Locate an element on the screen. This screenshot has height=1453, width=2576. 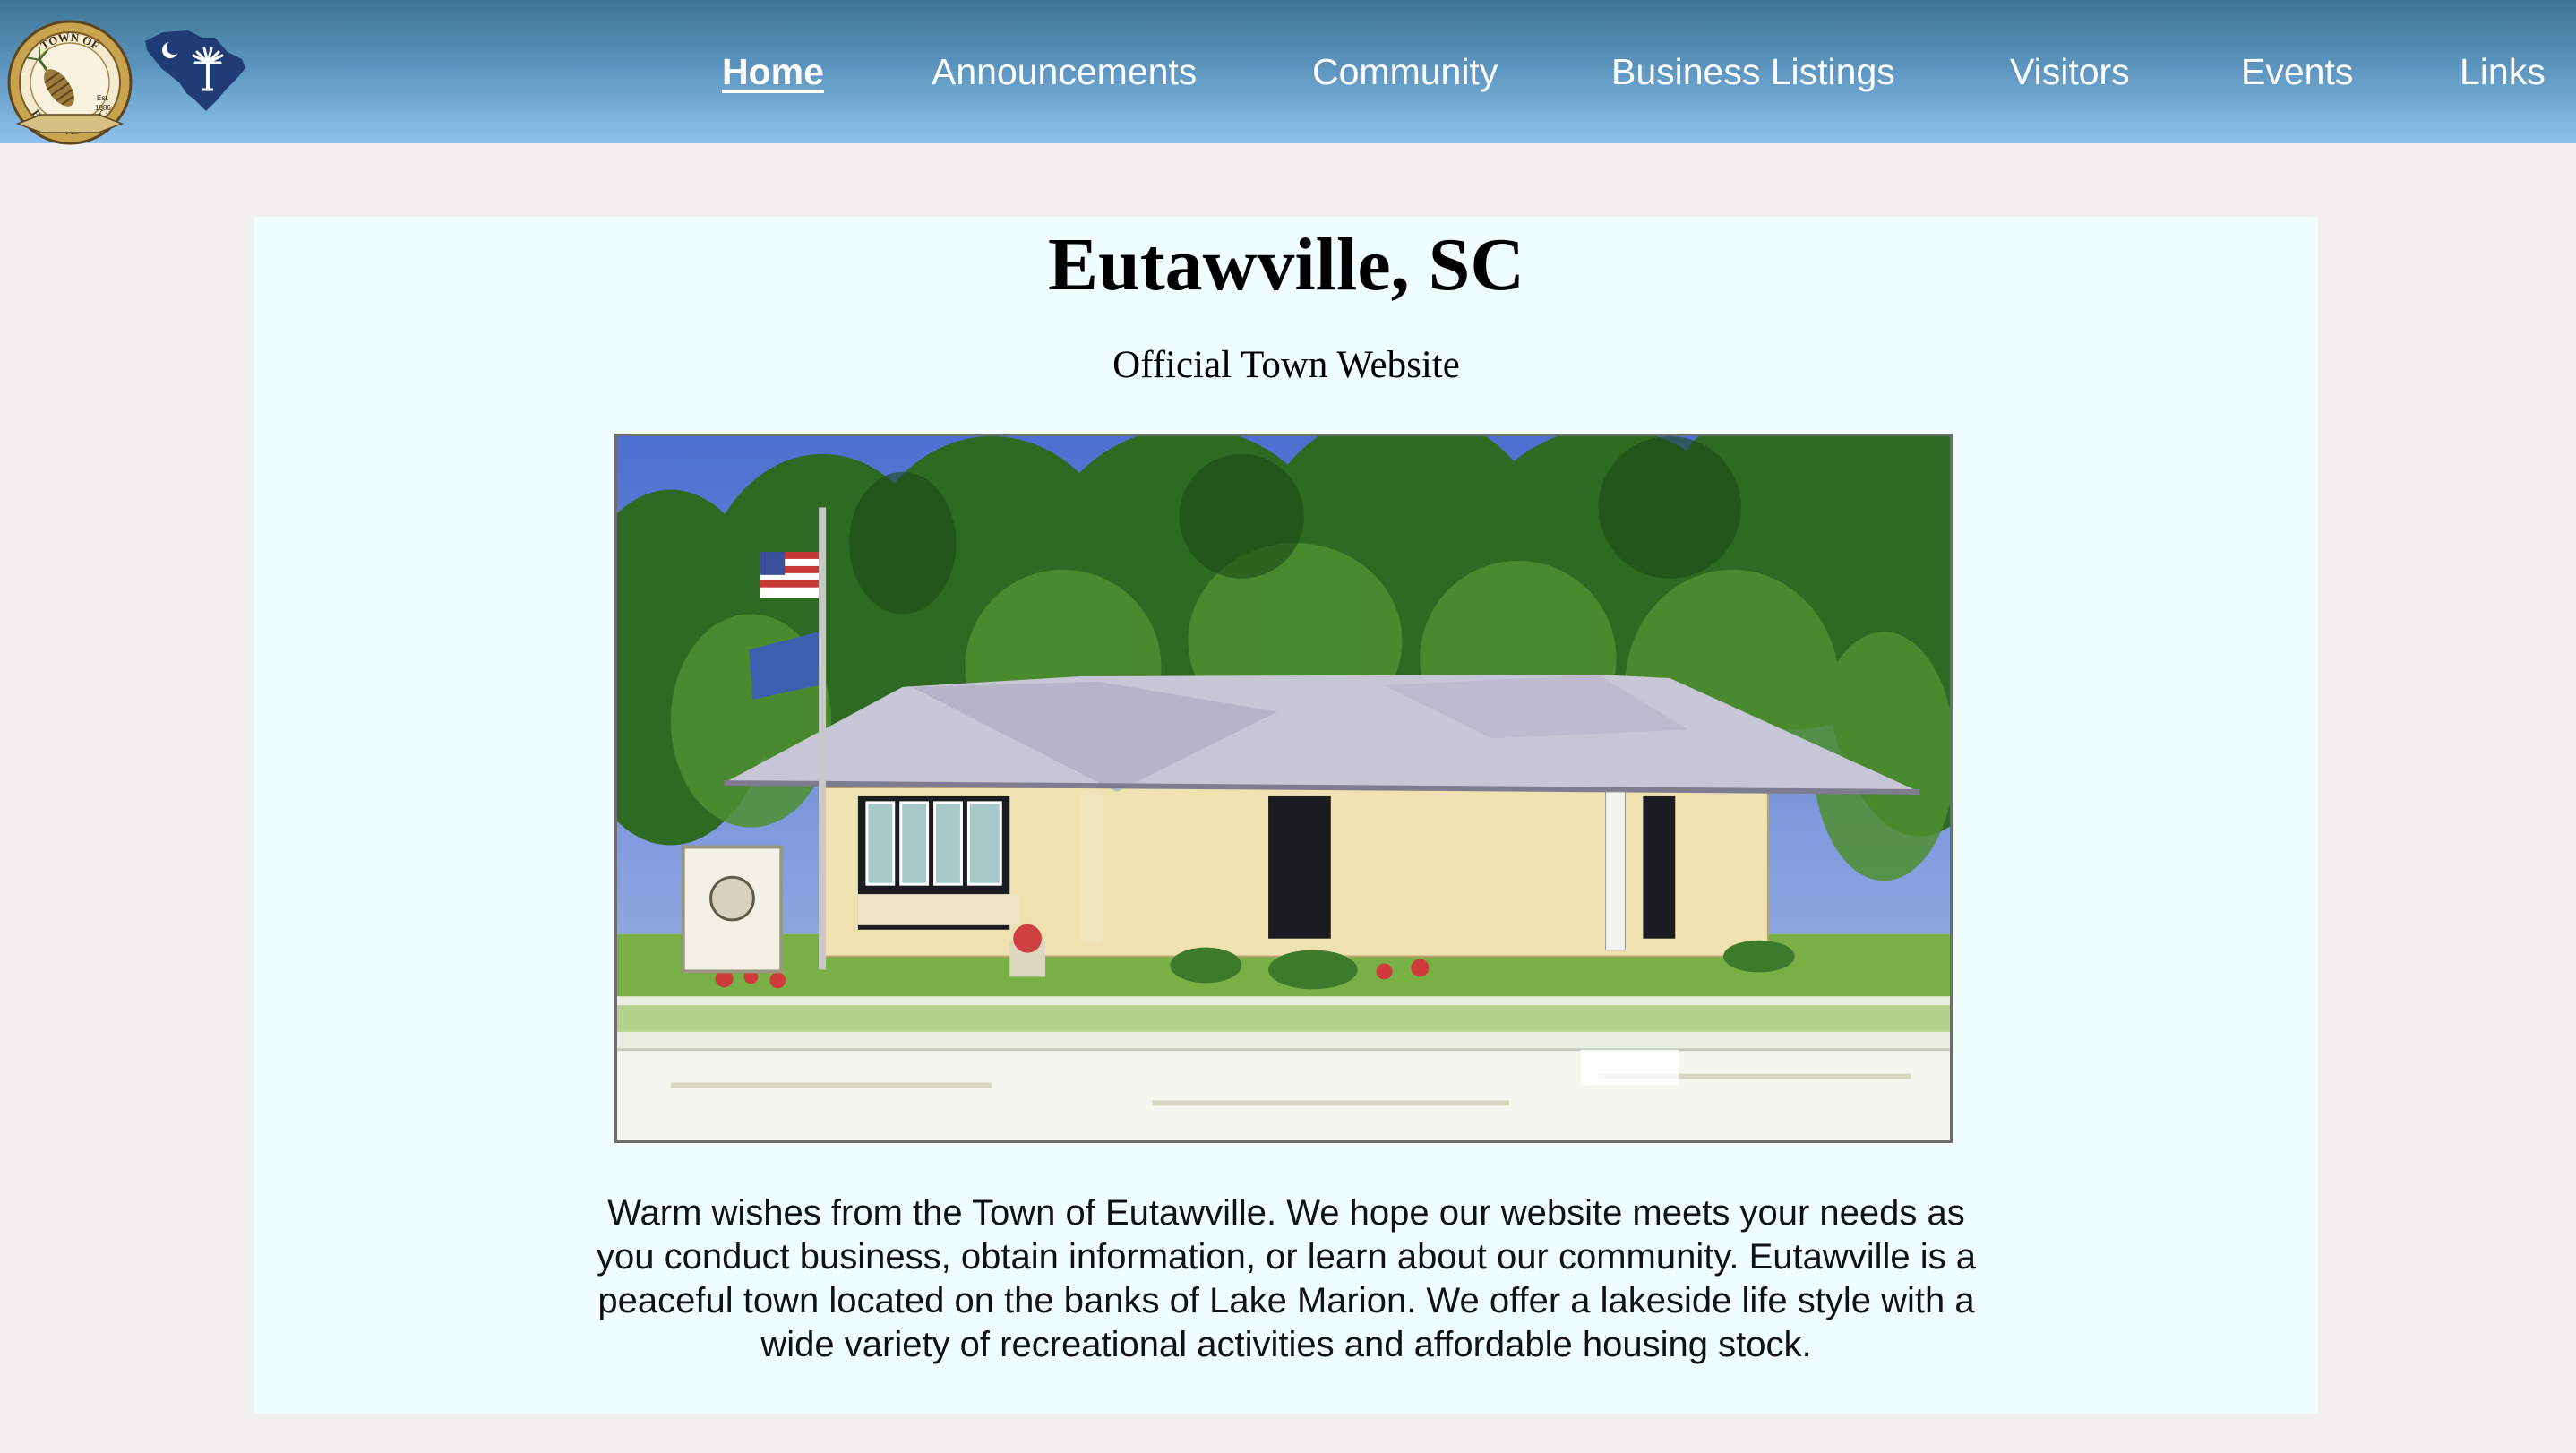
page-title: Eutawville, SC is located at coordinates (1286, 265).